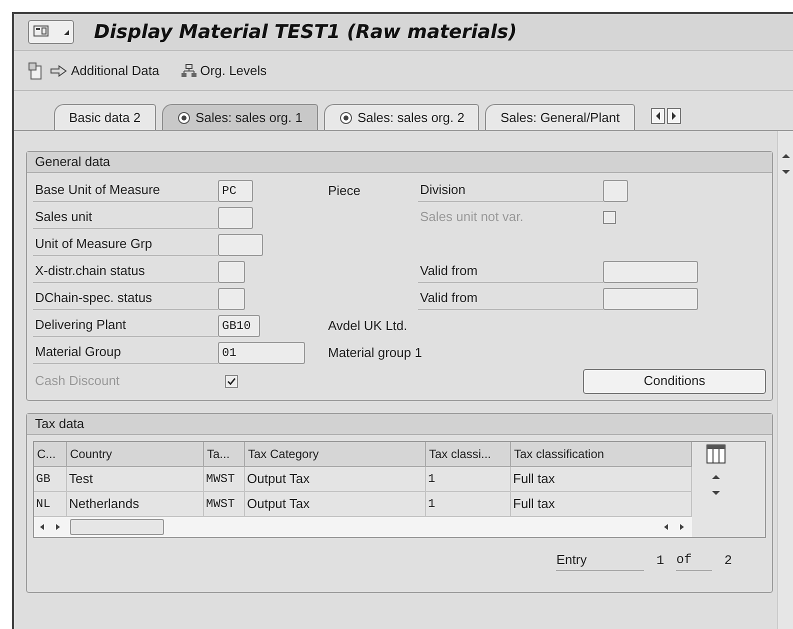 Image resolution: width=793 pixels, height=629 pixels. I want to click on conditions-button: Conditions, so click(674, 381).